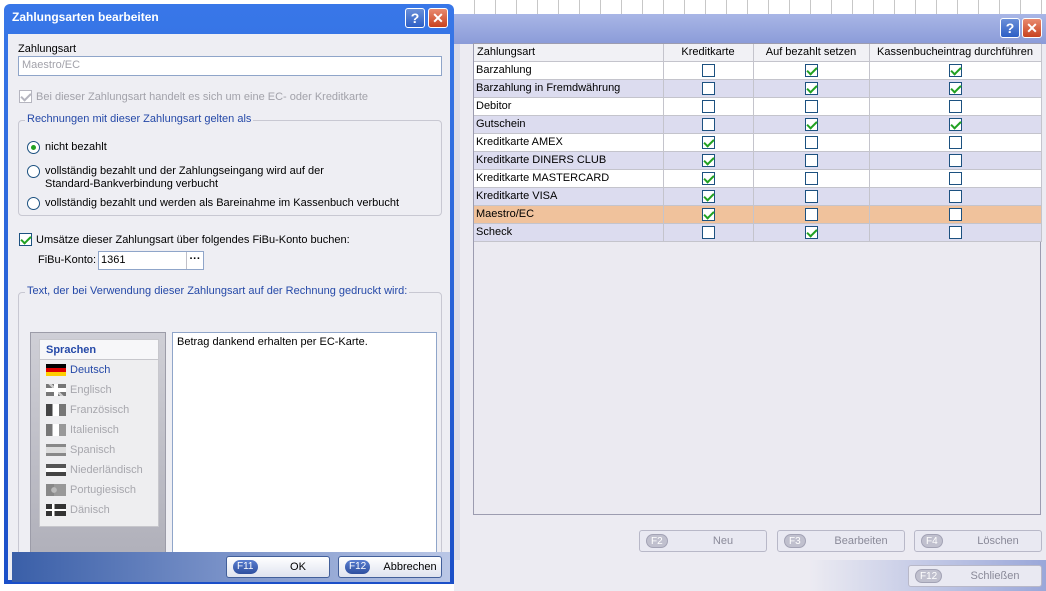 The width and height of the screenshot is (1046, 591). I want to click on close-button: F12 Schließen, so click(975, 576).